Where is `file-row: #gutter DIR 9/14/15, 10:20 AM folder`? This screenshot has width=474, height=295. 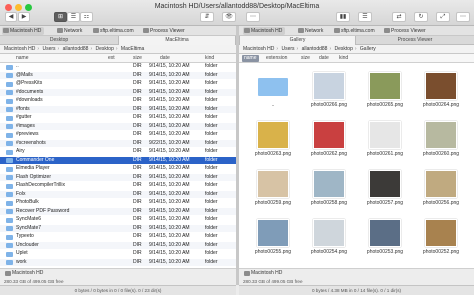 file-row: #gutter DIR 9/14/15, 10:20 AM folder is located at coordinates (118, 118).